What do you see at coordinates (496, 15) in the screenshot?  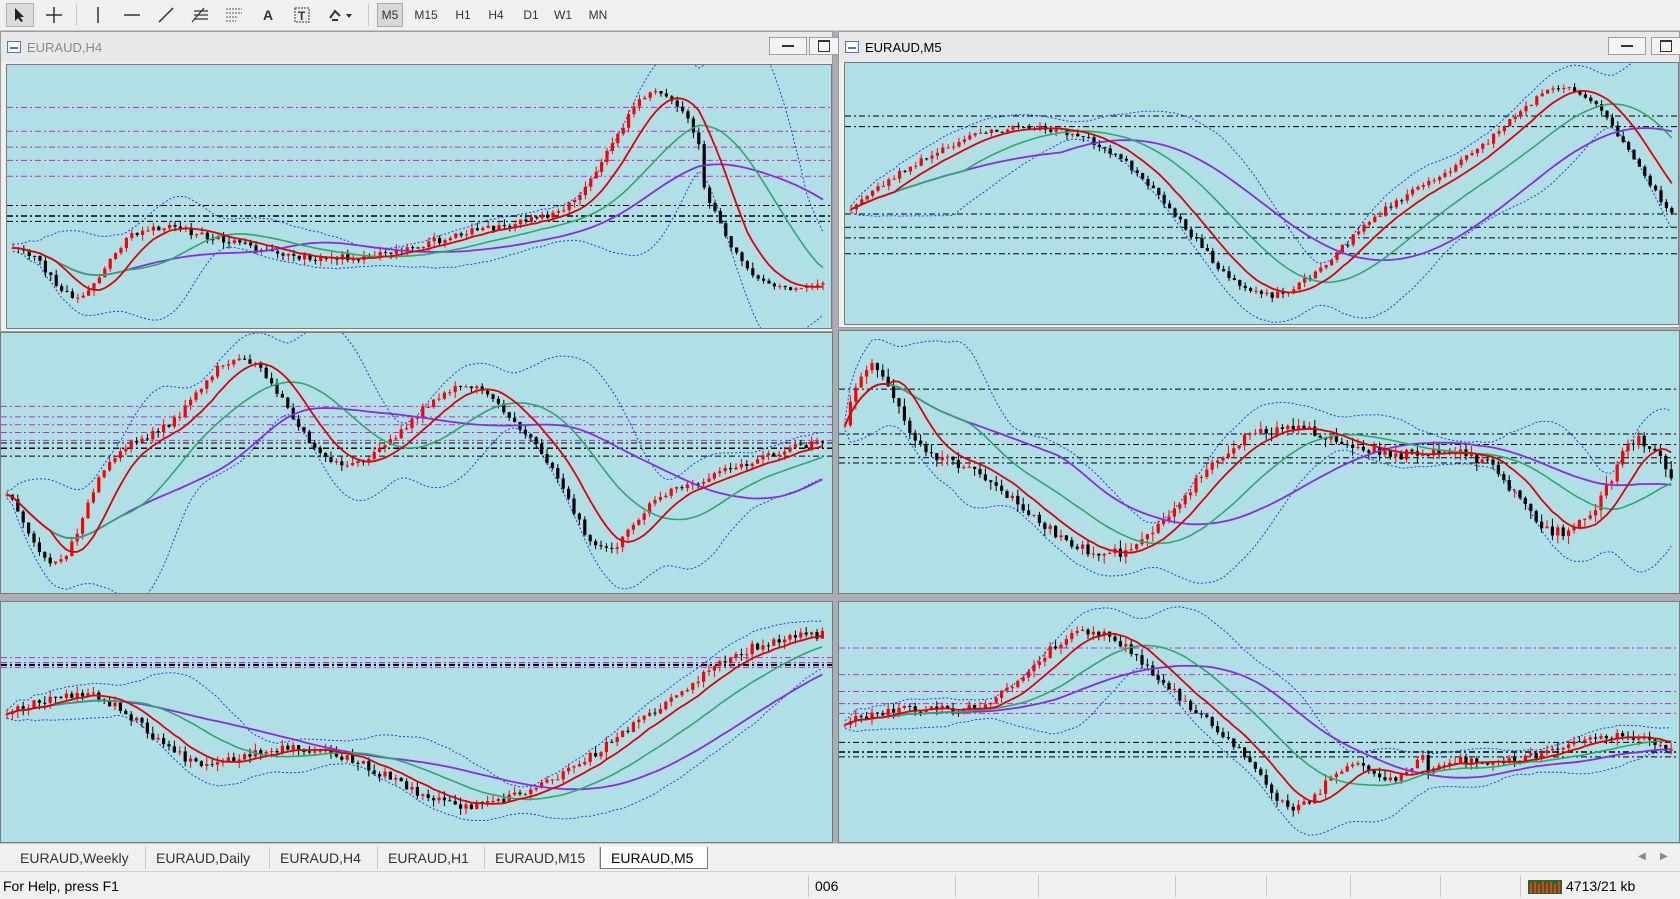 I see `timeframe-h4-button: H4` at bounding box center [496, 15].